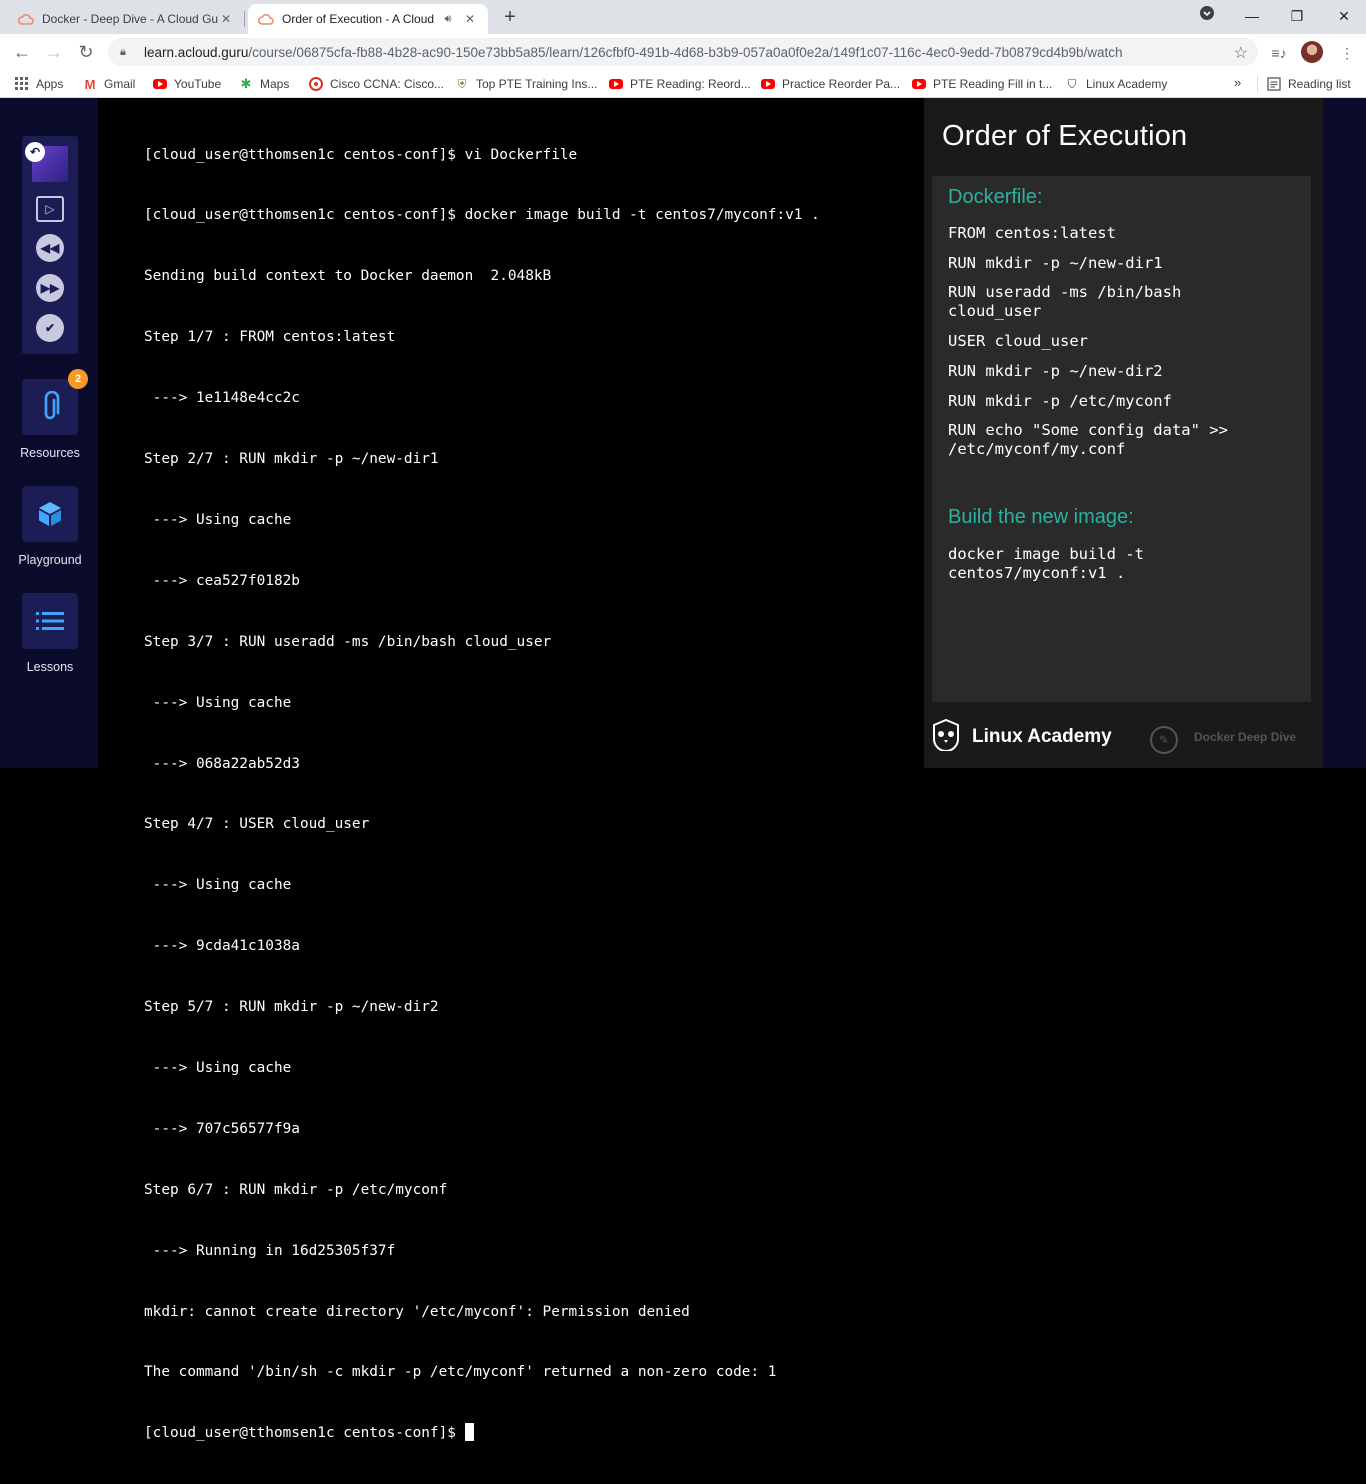 The height and width of the screenshot is (1484, 1366). What do you see at coordinates (1237, 82) in the screenshot?
I see `more-bookmarks-icon: »` at bounding box center [1237, 82].